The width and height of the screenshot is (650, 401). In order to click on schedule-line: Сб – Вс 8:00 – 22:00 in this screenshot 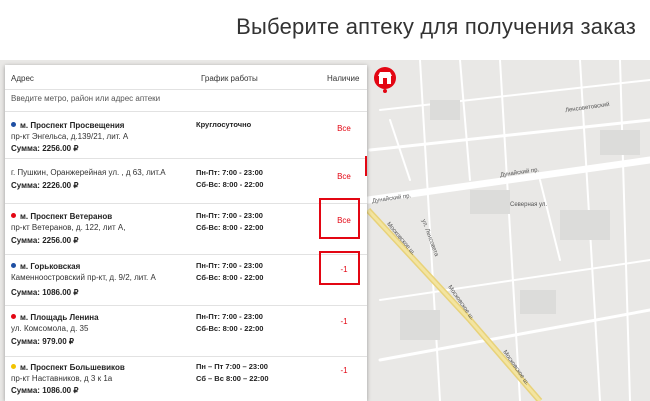, I will do `click(232, 378)`.